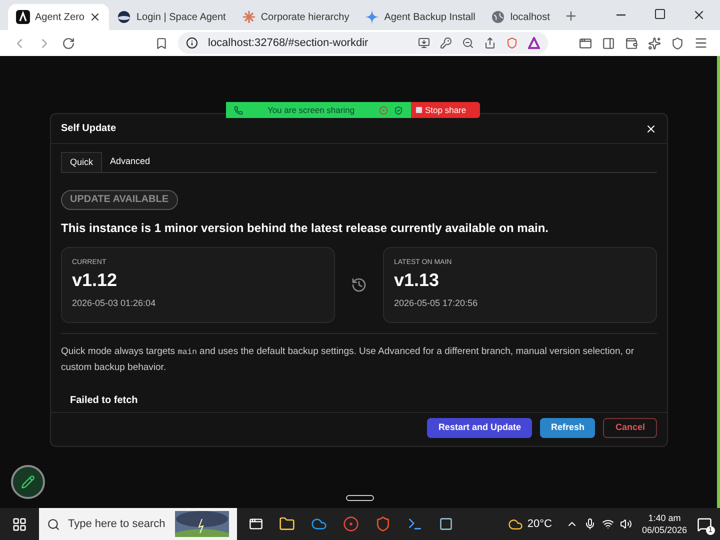  I want to click on update-summary: This instance is 1 minor version behind the latest release currently available on main., so click(305, 228).